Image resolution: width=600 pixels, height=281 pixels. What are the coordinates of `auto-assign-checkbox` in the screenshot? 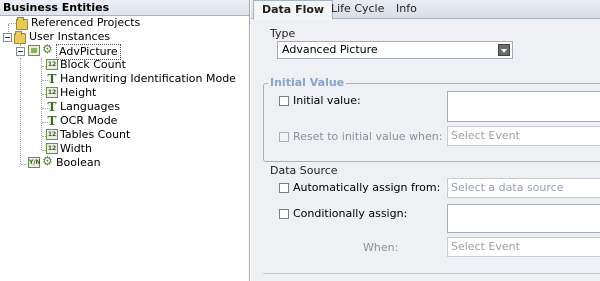 It's located at (284, 188).